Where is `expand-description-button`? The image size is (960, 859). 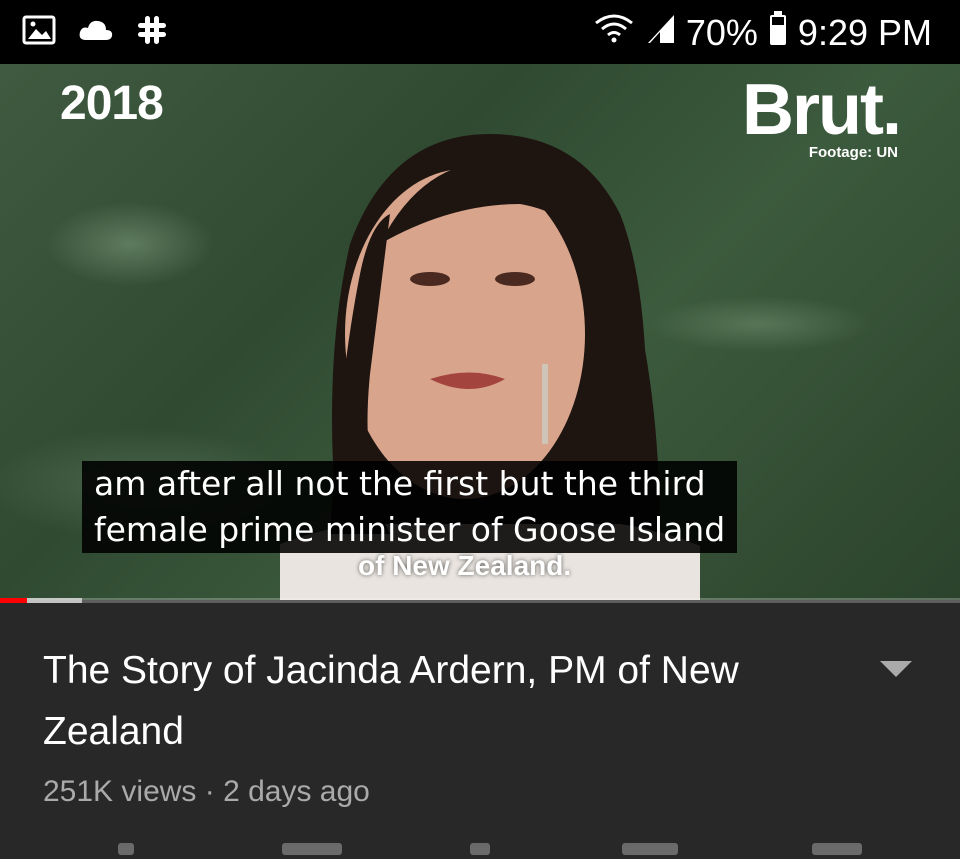 expand-description-button is located at coordinates (896, 669).